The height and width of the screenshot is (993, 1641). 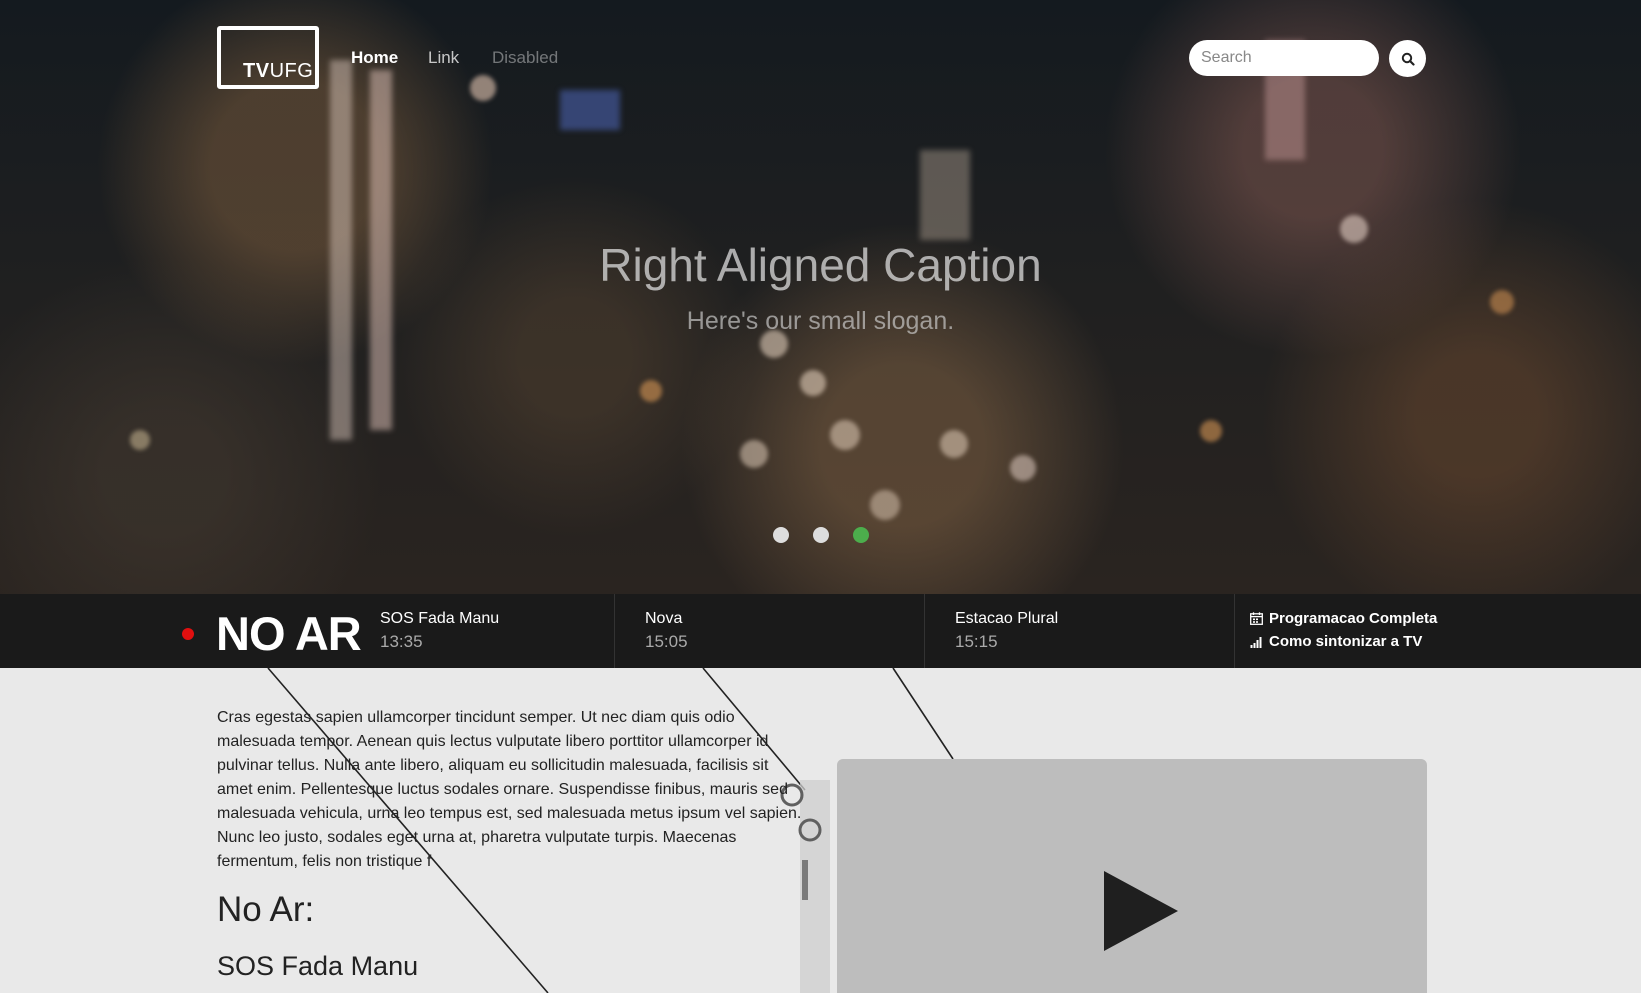 What do you see at coordinates (1141, 911) in the screenshot?
I see `play-icon` at bounding box center [1141, 911].